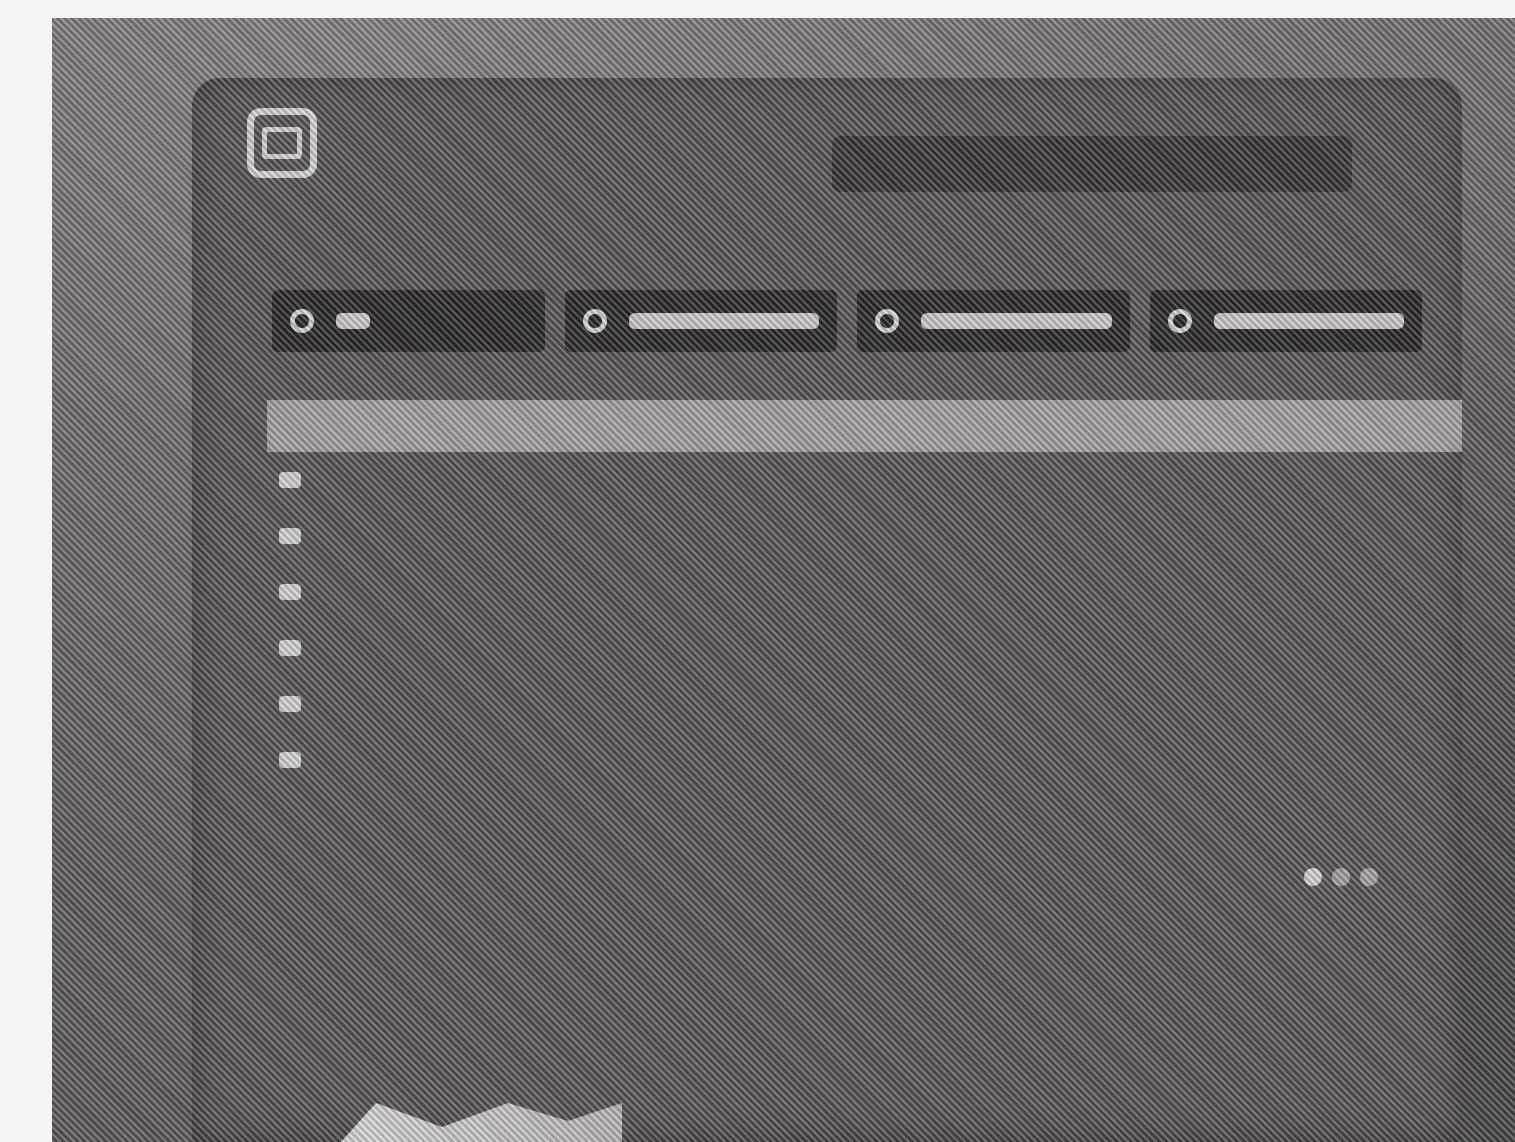 Image resolution: width=1515 pixels, height=1142 pixels. What do you see at coordinates (807, 143) in the screenshot?
I see `app-header` at bounding box center [807, 143].